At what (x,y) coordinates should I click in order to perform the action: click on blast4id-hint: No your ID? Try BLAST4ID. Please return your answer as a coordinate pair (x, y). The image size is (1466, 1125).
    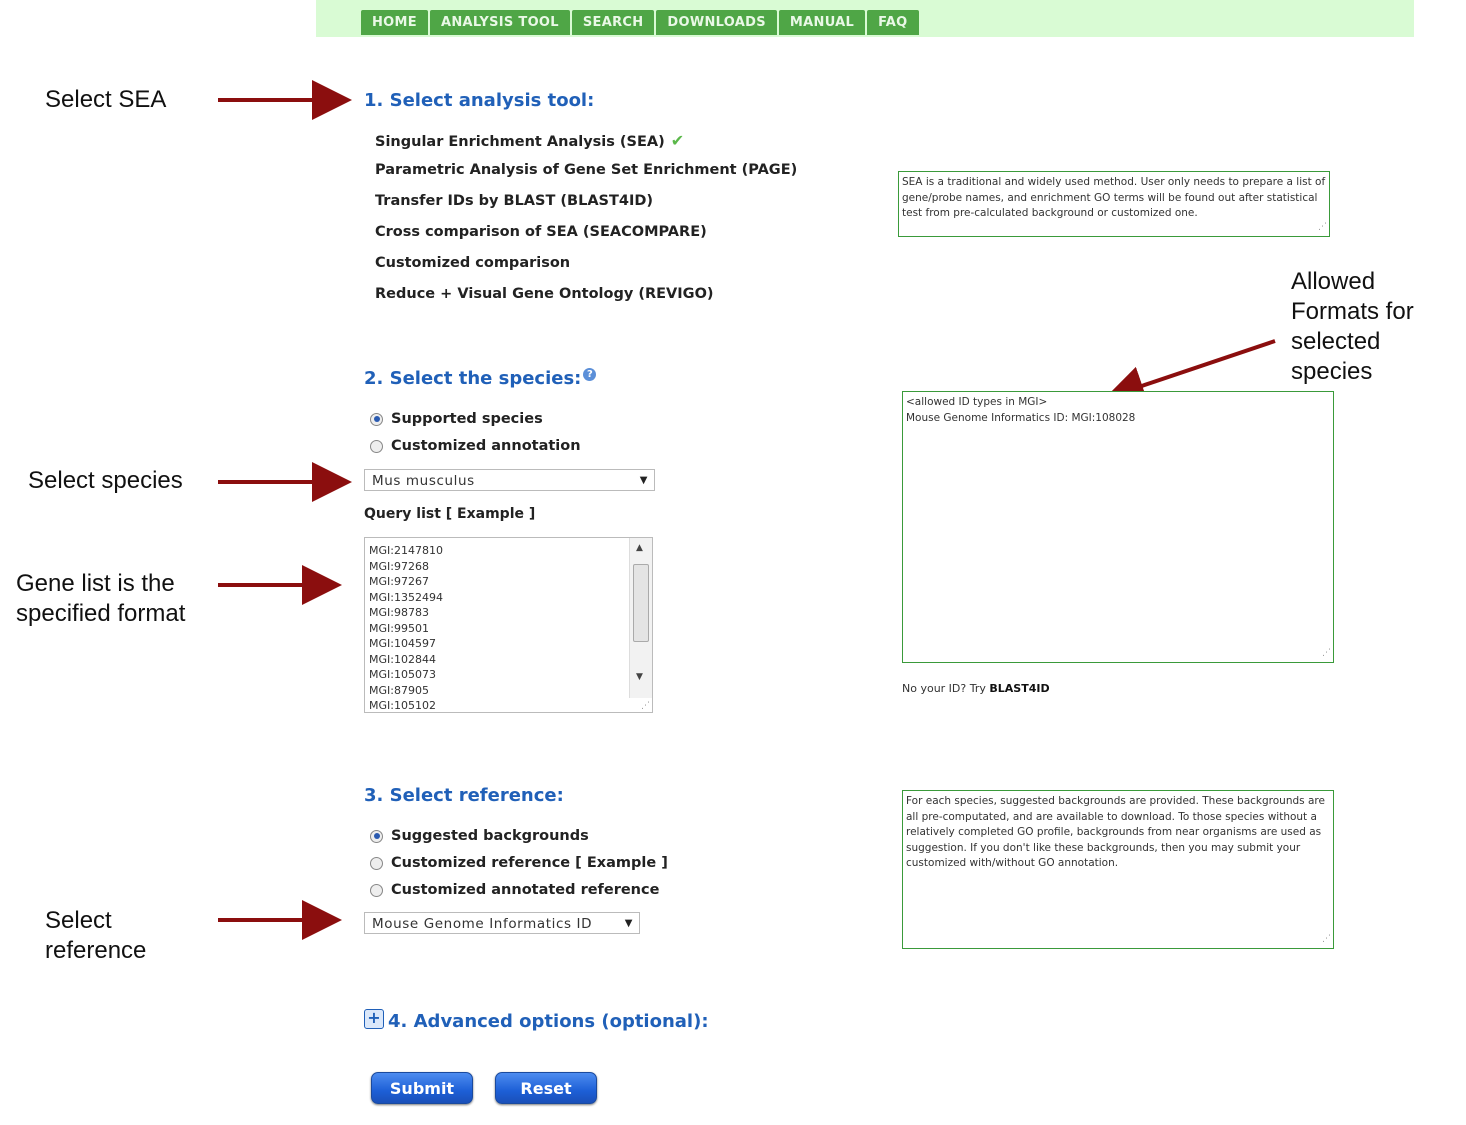
    Looking at the image, I should click on (976, 688).